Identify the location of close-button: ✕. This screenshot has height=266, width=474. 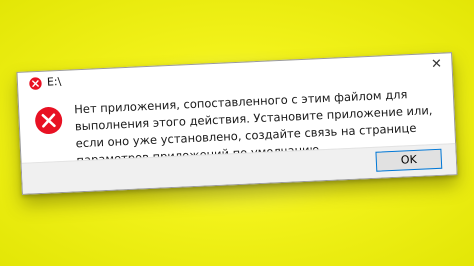
(436, 65).